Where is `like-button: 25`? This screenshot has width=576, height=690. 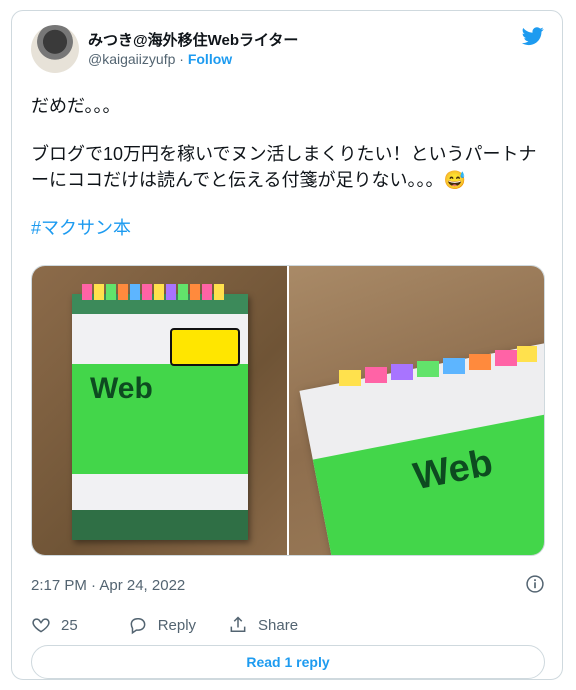 like-button: 25 is located at coordinates (54, 625).